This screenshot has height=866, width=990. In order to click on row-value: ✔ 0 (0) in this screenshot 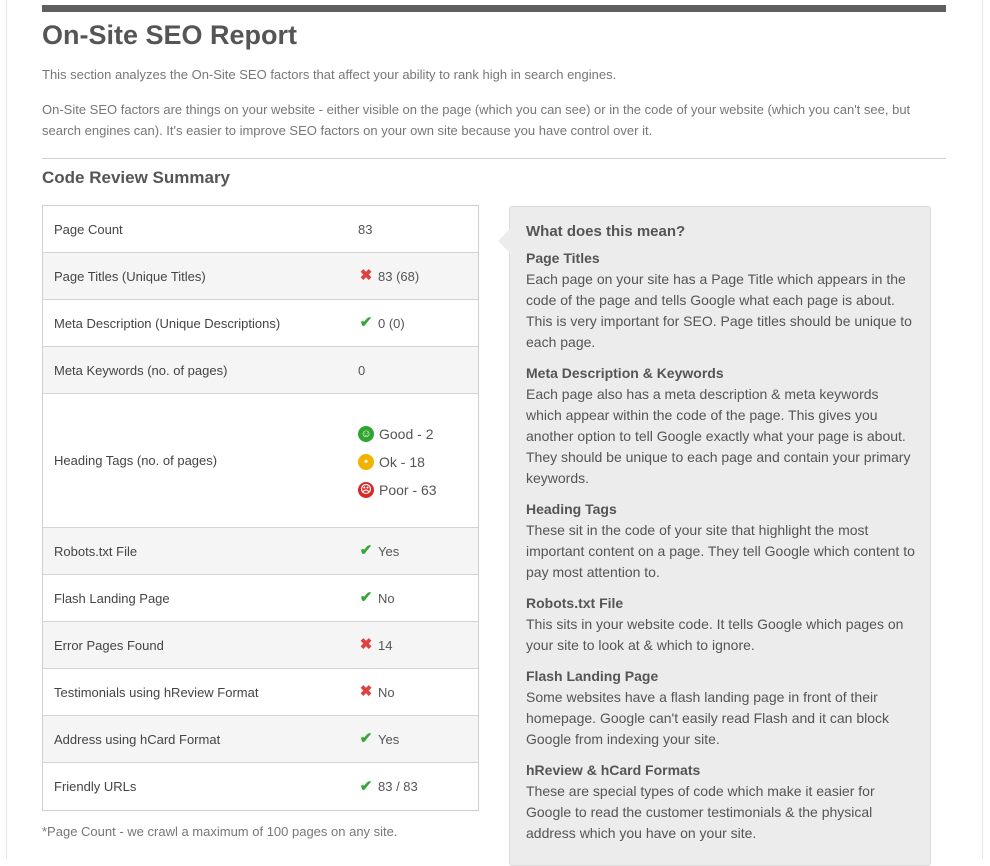, I will do `click(381, 322)`.